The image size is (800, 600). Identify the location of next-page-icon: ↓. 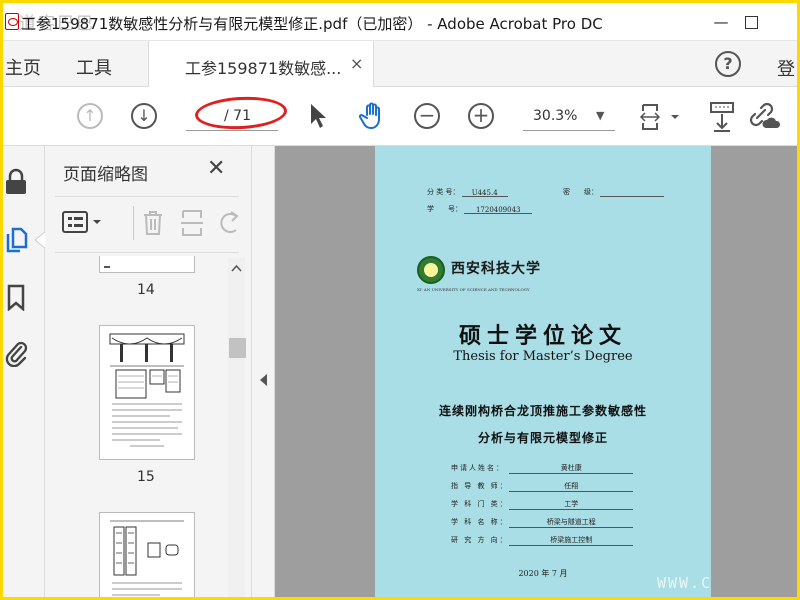
(144, 116).